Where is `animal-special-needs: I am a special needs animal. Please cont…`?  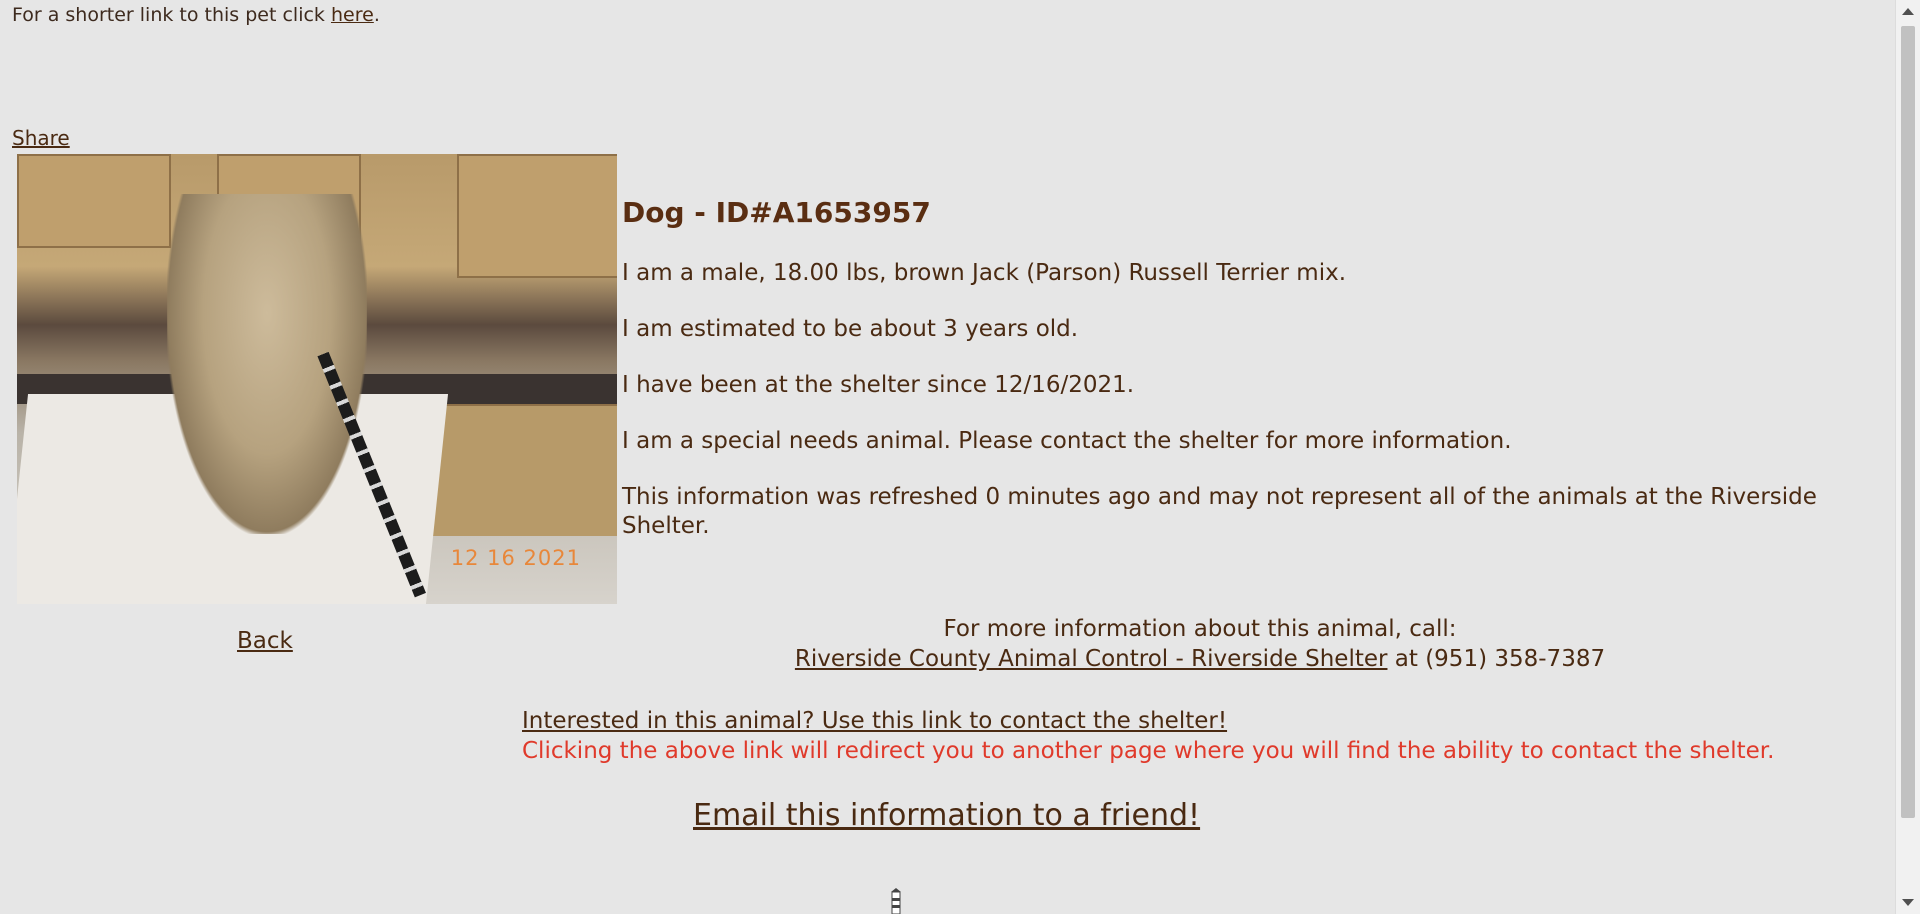
animal-special-needs: I am a special needs animal. Please cont… is located at coordinates (1067, 441).